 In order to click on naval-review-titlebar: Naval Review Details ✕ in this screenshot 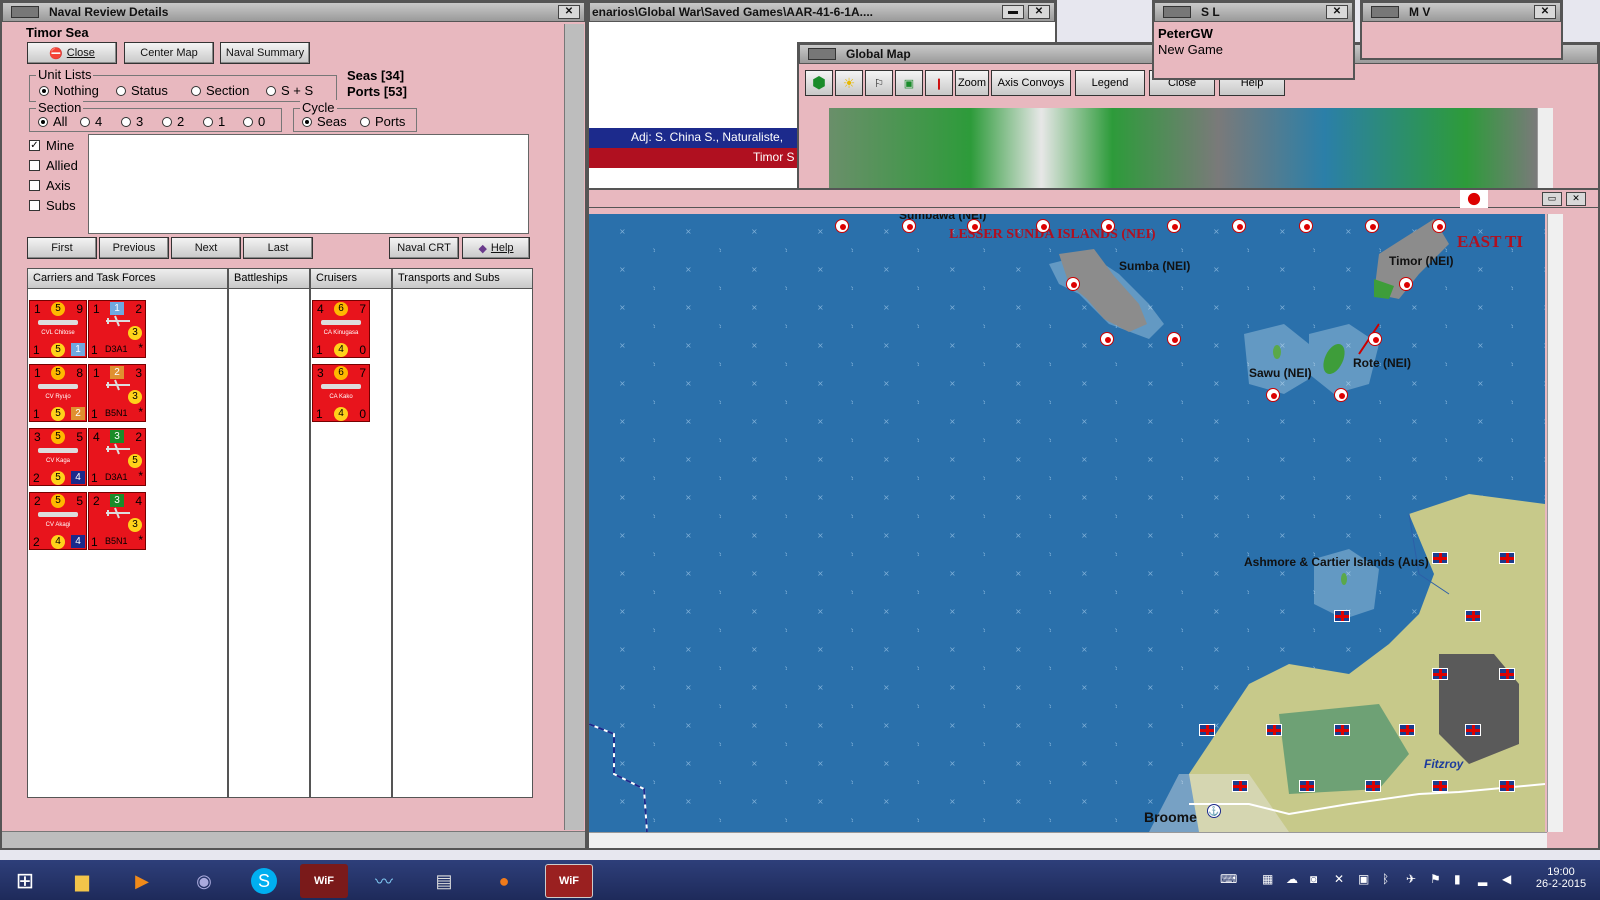, I will do `click(293, 12)`.